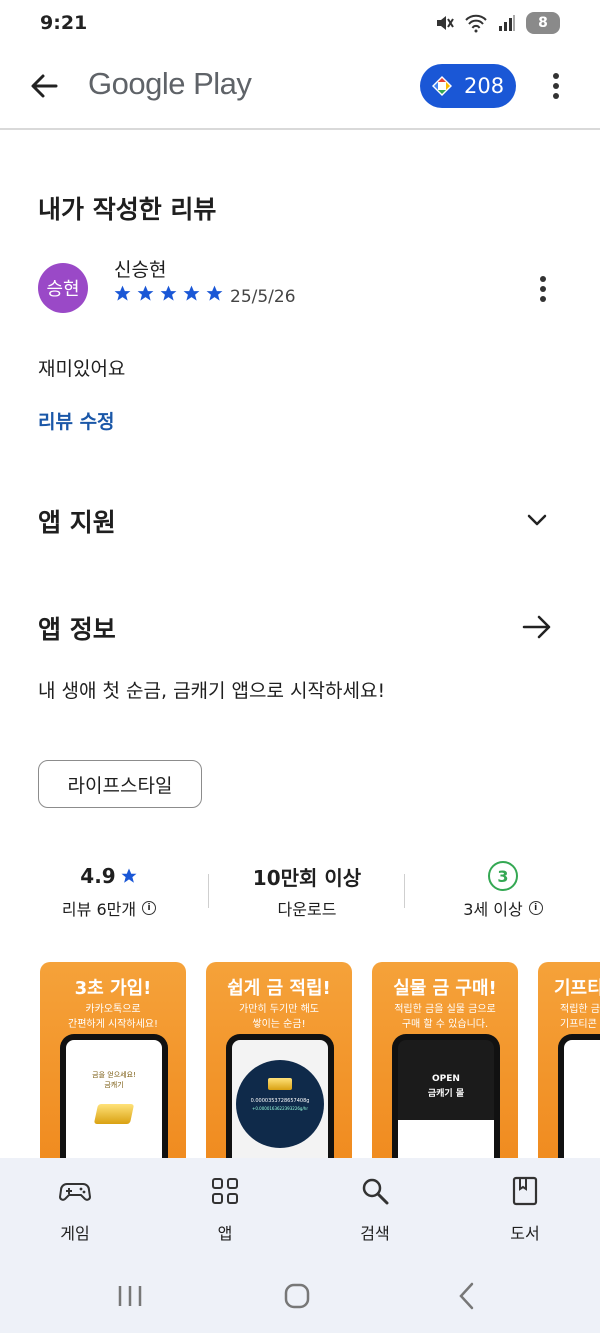 Image resolution: width=600 pixels, height=1333 pixels. Describe the element at coordinates (279, 1017) in the screenshot. I see `screenshot-subtitle: 가만히 두기만 해도 쌓이는 순금!` at that location.